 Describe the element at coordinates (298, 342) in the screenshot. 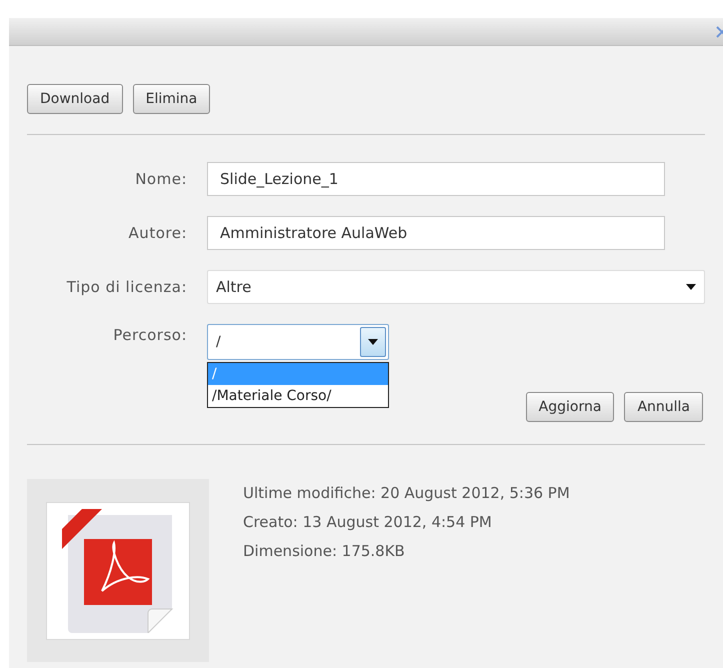

I see `combo-field: /` at that location.